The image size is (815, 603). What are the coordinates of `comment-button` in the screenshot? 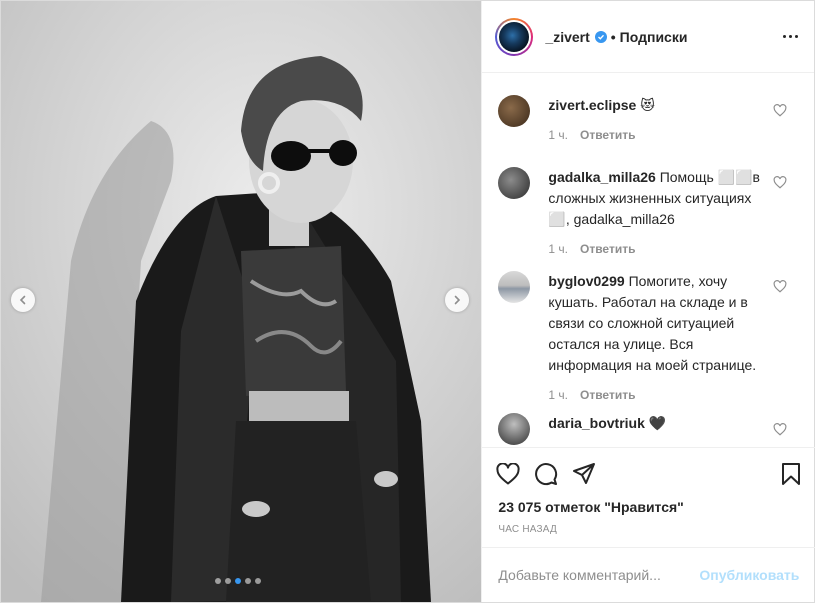 It's located at (546, 474).